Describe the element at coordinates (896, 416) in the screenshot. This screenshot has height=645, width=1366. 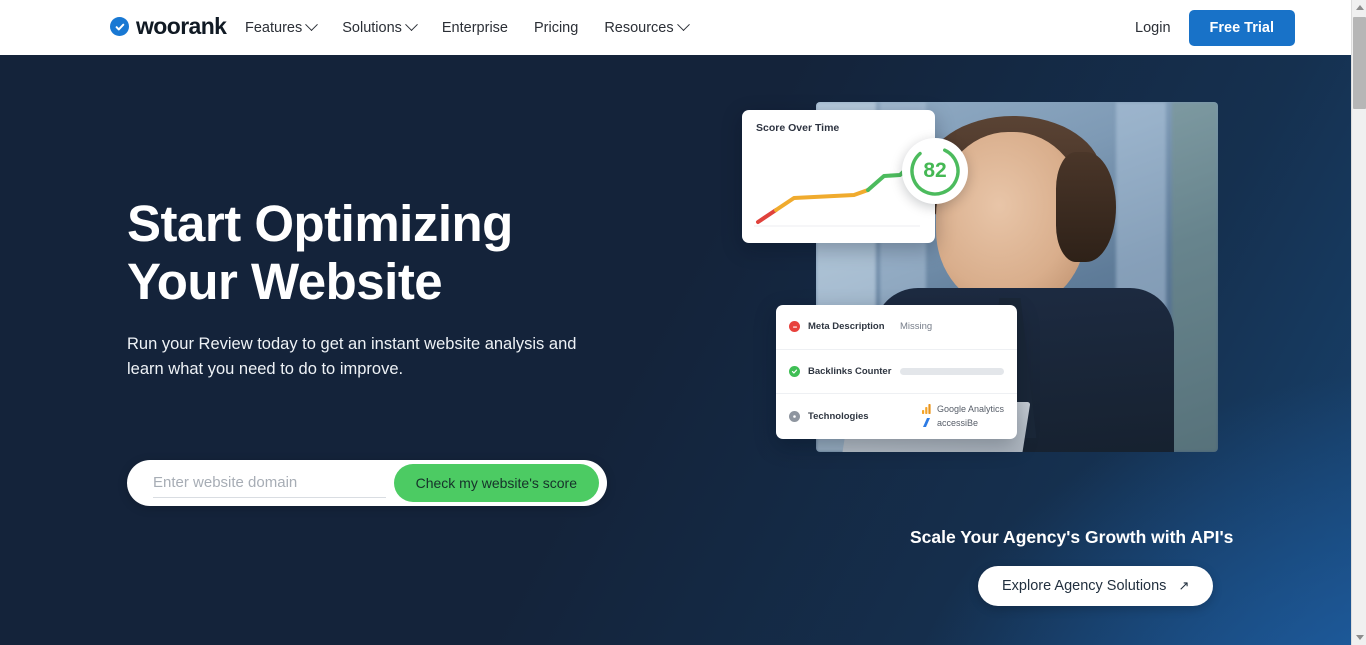
I see `metric-row-technologies: Technologies Google Analytics accessiBe` at that location.